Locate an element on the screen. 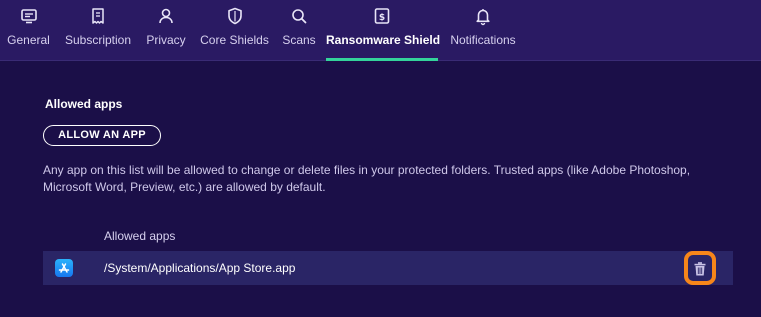 The width and height of the screenshot is (761, 317). tab-ransomware-shield: $ Ransomware Shield is located at coordinates (383, 30).